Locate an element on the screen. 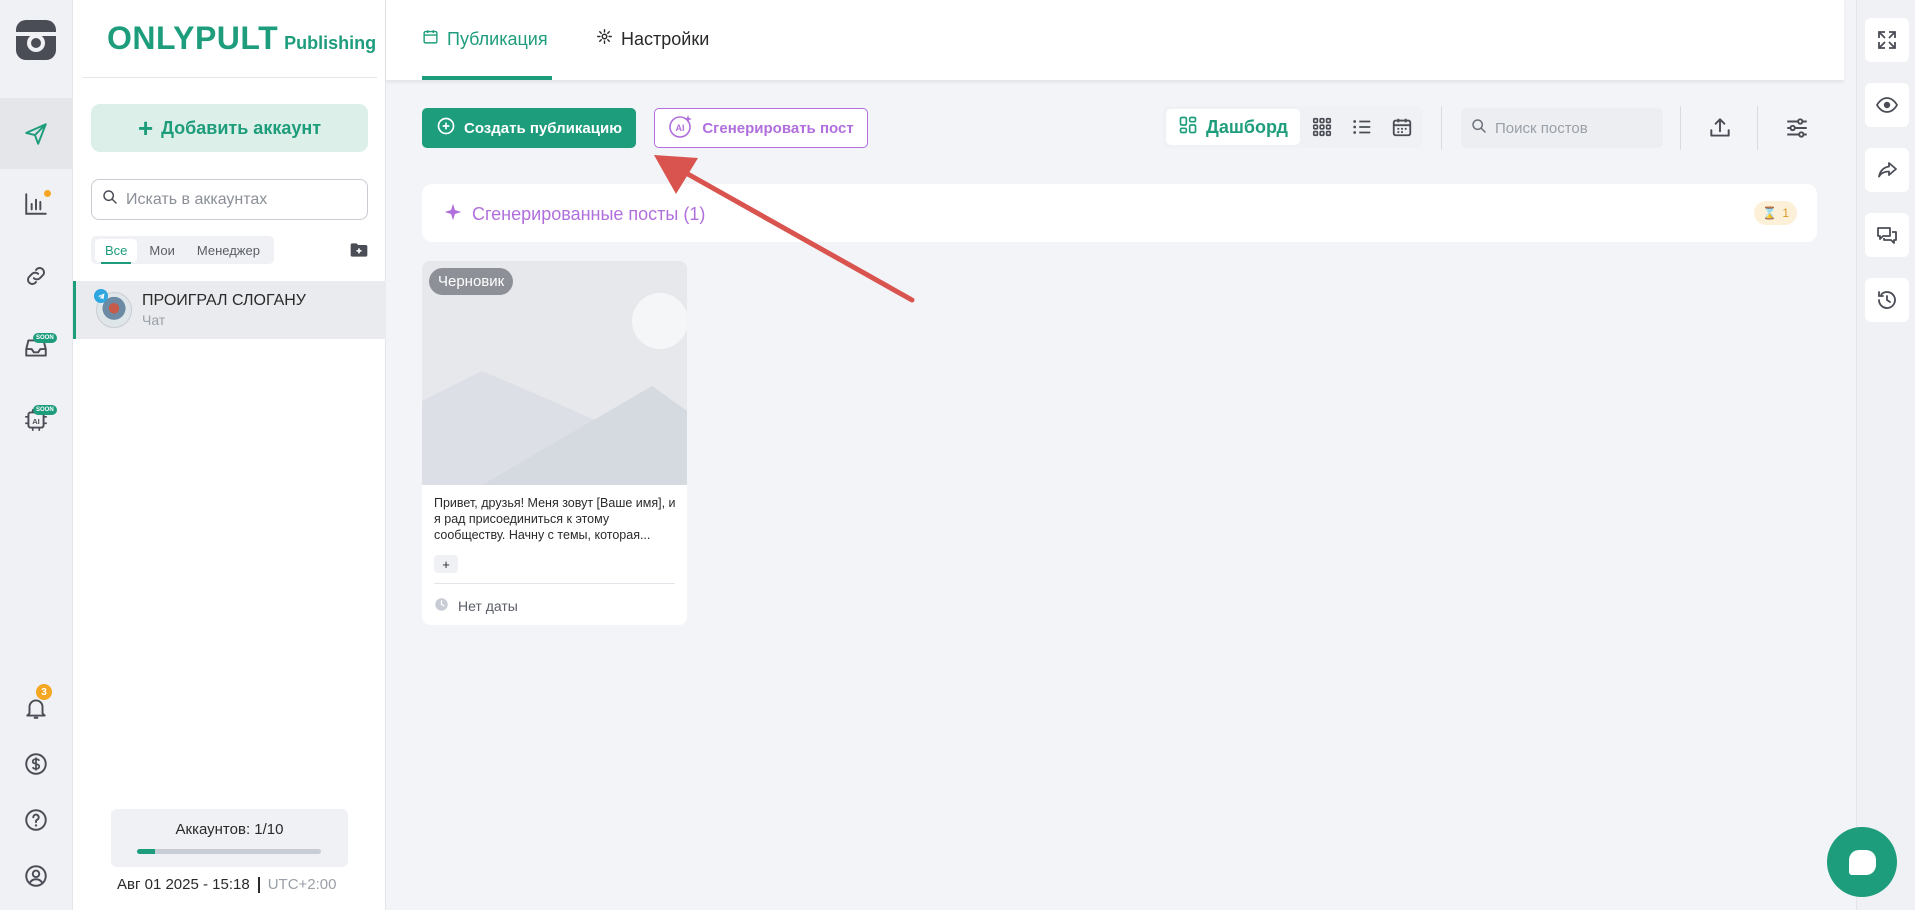 The height and width of the screenshot is (910, 1915). calendar-view-icon is located at coordinates (1402, 127).